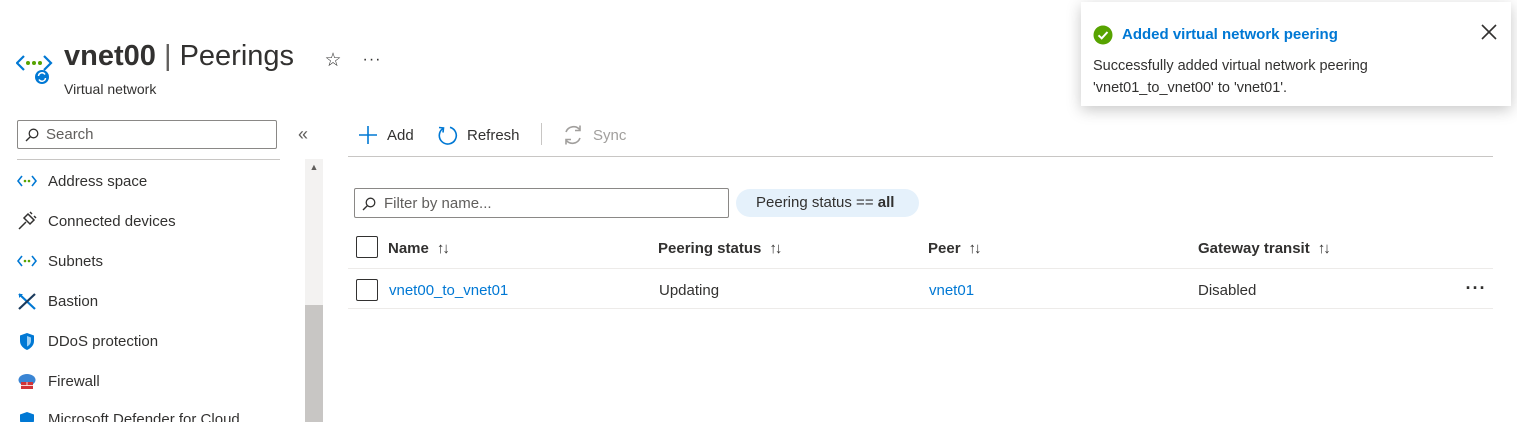  What do you see at coordinates (27, 261) in the screenshot?
I see `subnets-icon` at bounding box center [27, 261].